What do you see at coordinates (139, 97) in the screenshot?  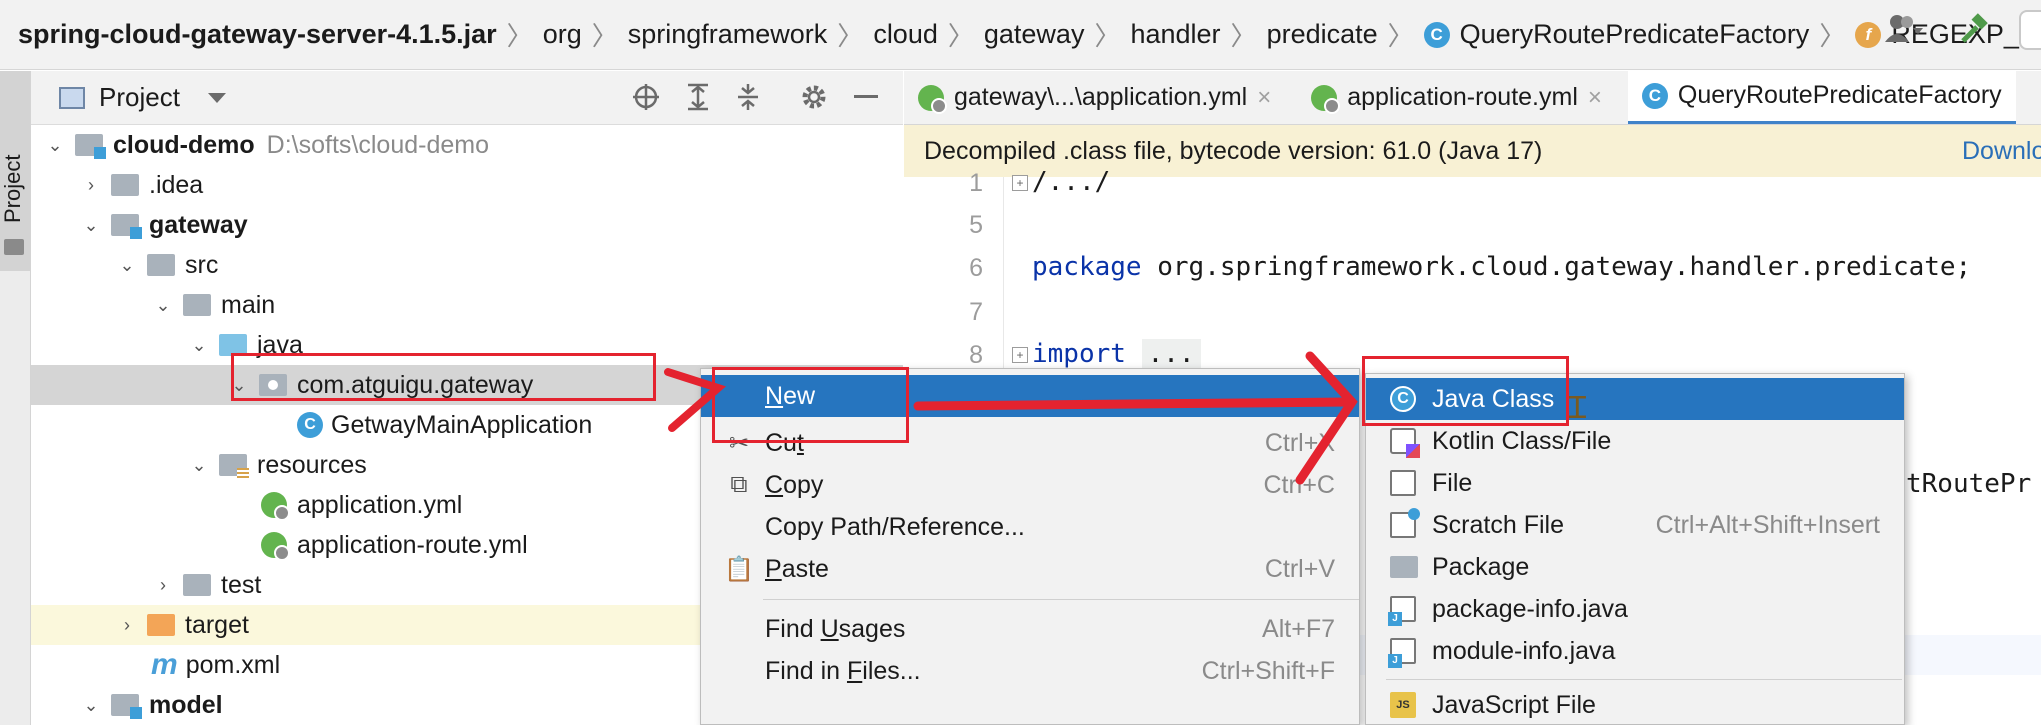 I see `project-panel-title: Project` at bounding box center [139, 97].